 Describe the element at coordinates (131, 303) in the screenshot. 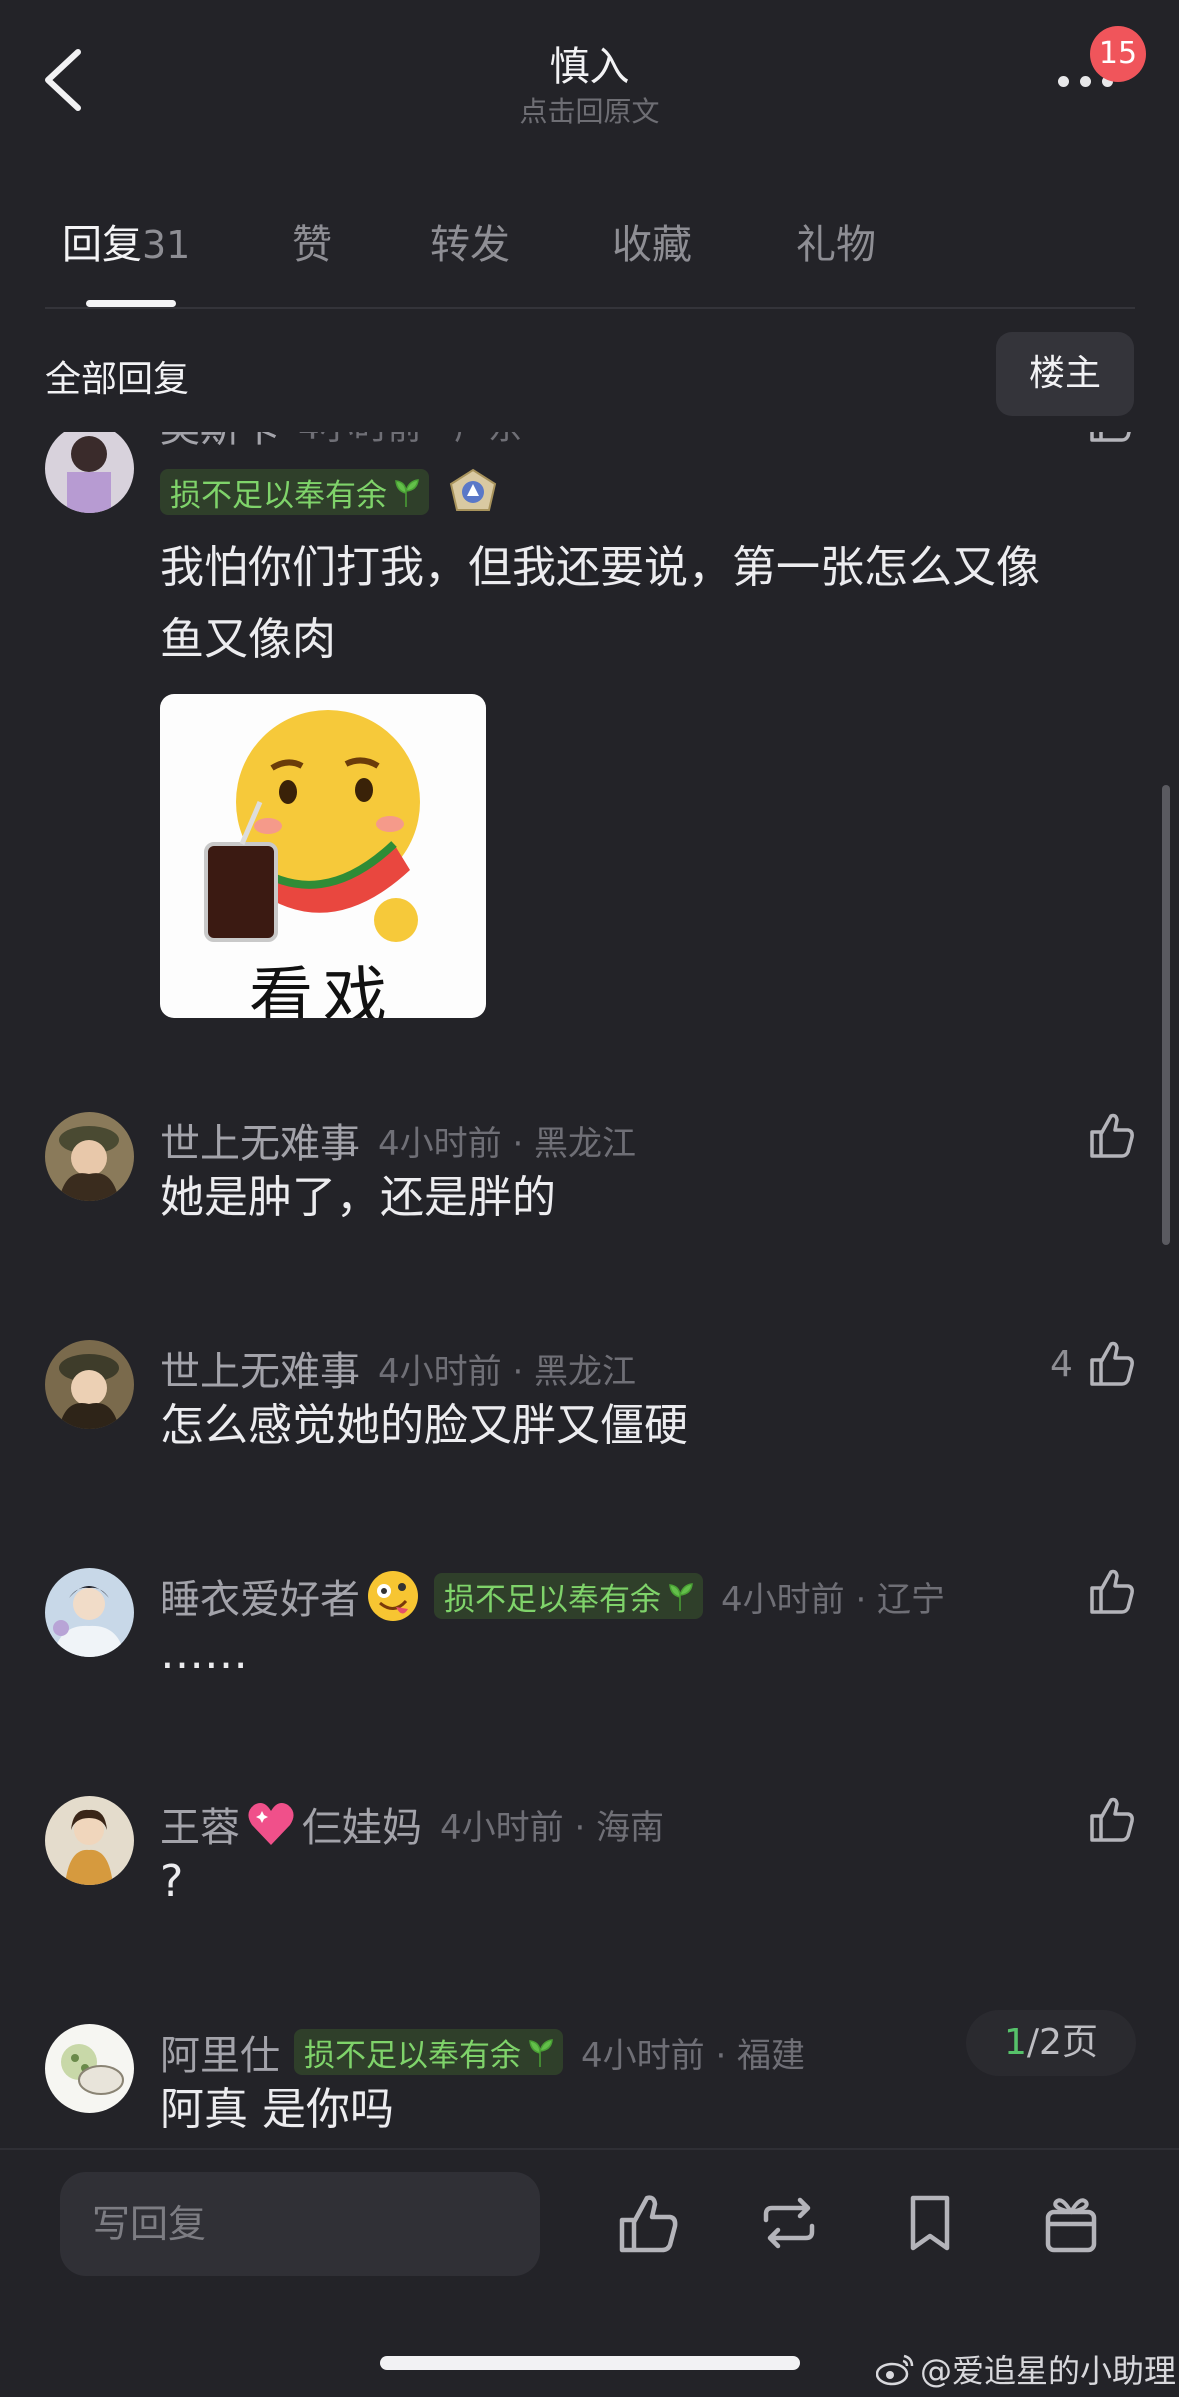

I see `active-tab-indicator` at that location.